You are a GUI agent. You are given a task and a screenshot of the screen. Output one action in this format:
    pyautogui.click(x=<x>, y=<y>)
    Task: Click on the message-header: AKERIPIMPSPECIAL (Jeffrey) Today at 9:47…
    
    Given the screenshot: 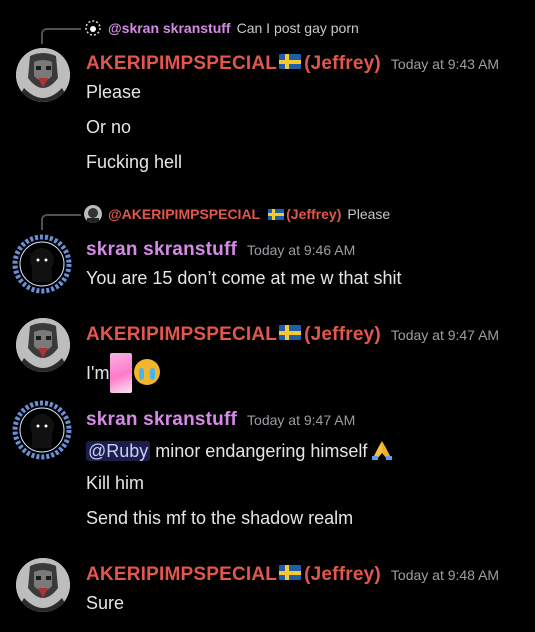 What is the action you would take?
    pyautogui.click(x=292, y=335)
    